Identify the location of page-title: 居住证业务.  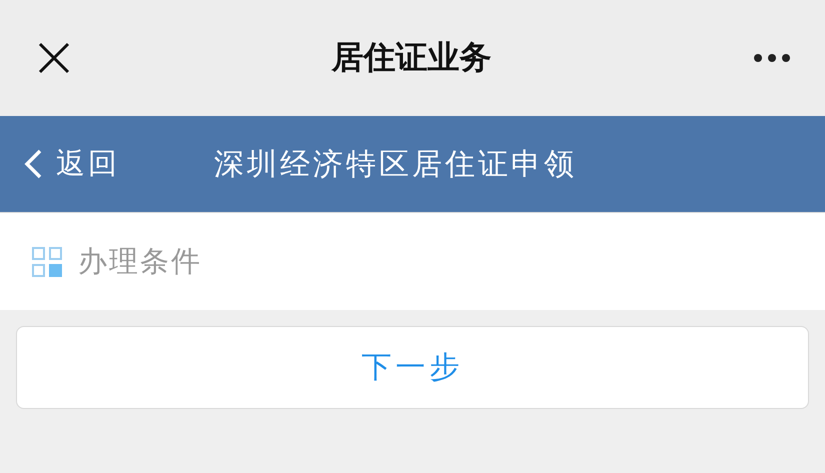
(412, 57).